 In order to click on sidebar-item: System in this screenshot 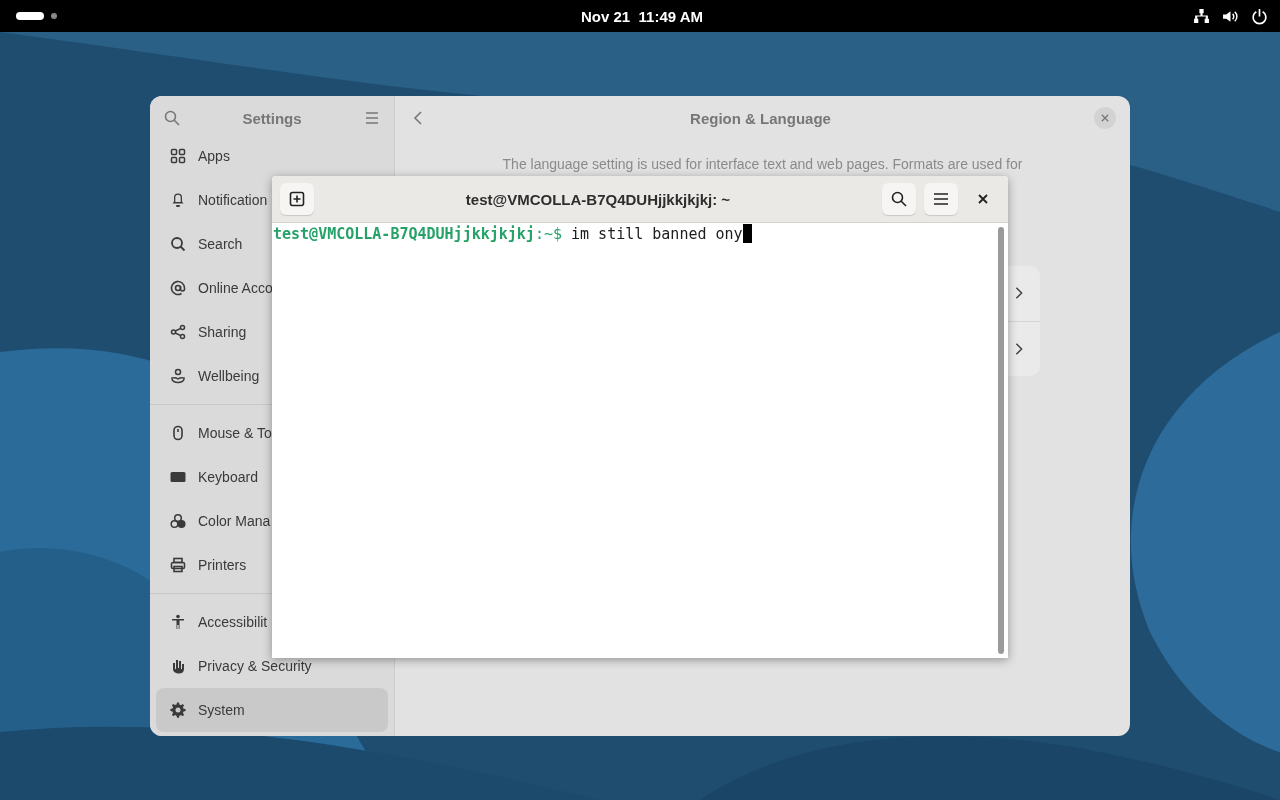, I will do `click(272, 710)`.